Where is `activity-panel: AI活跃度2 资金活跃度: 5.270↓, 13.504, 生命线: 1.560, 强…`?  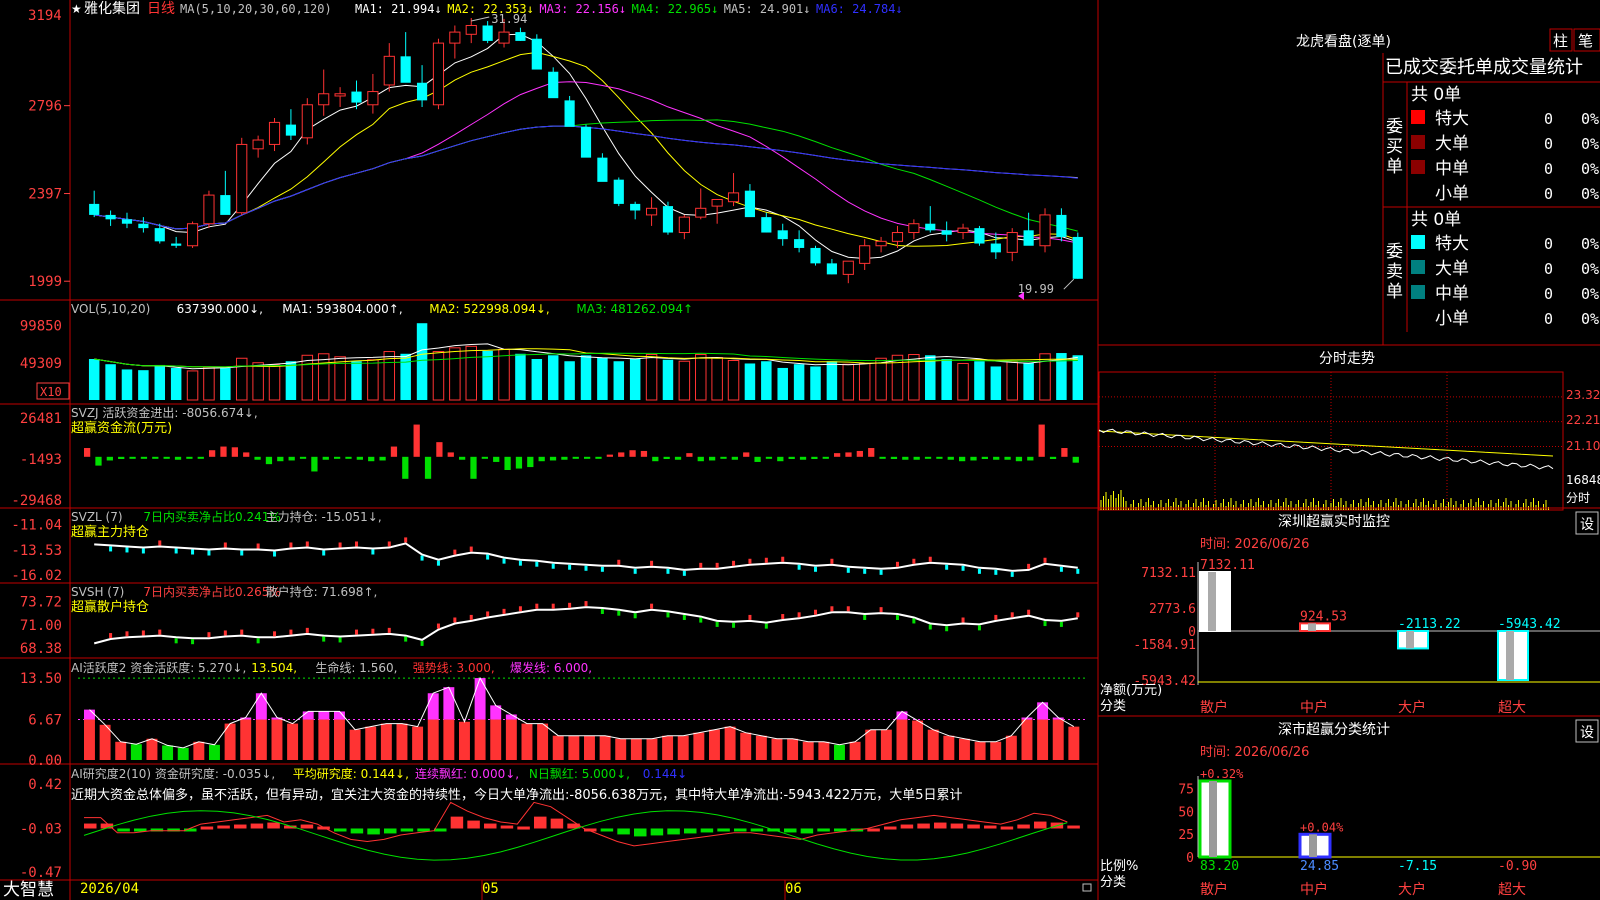 activity-panel: AI活跃度2 资金活跃度: 5.270↓, 13.504, 生命线: 1.560, 强… is located at coordinates (554, 714).